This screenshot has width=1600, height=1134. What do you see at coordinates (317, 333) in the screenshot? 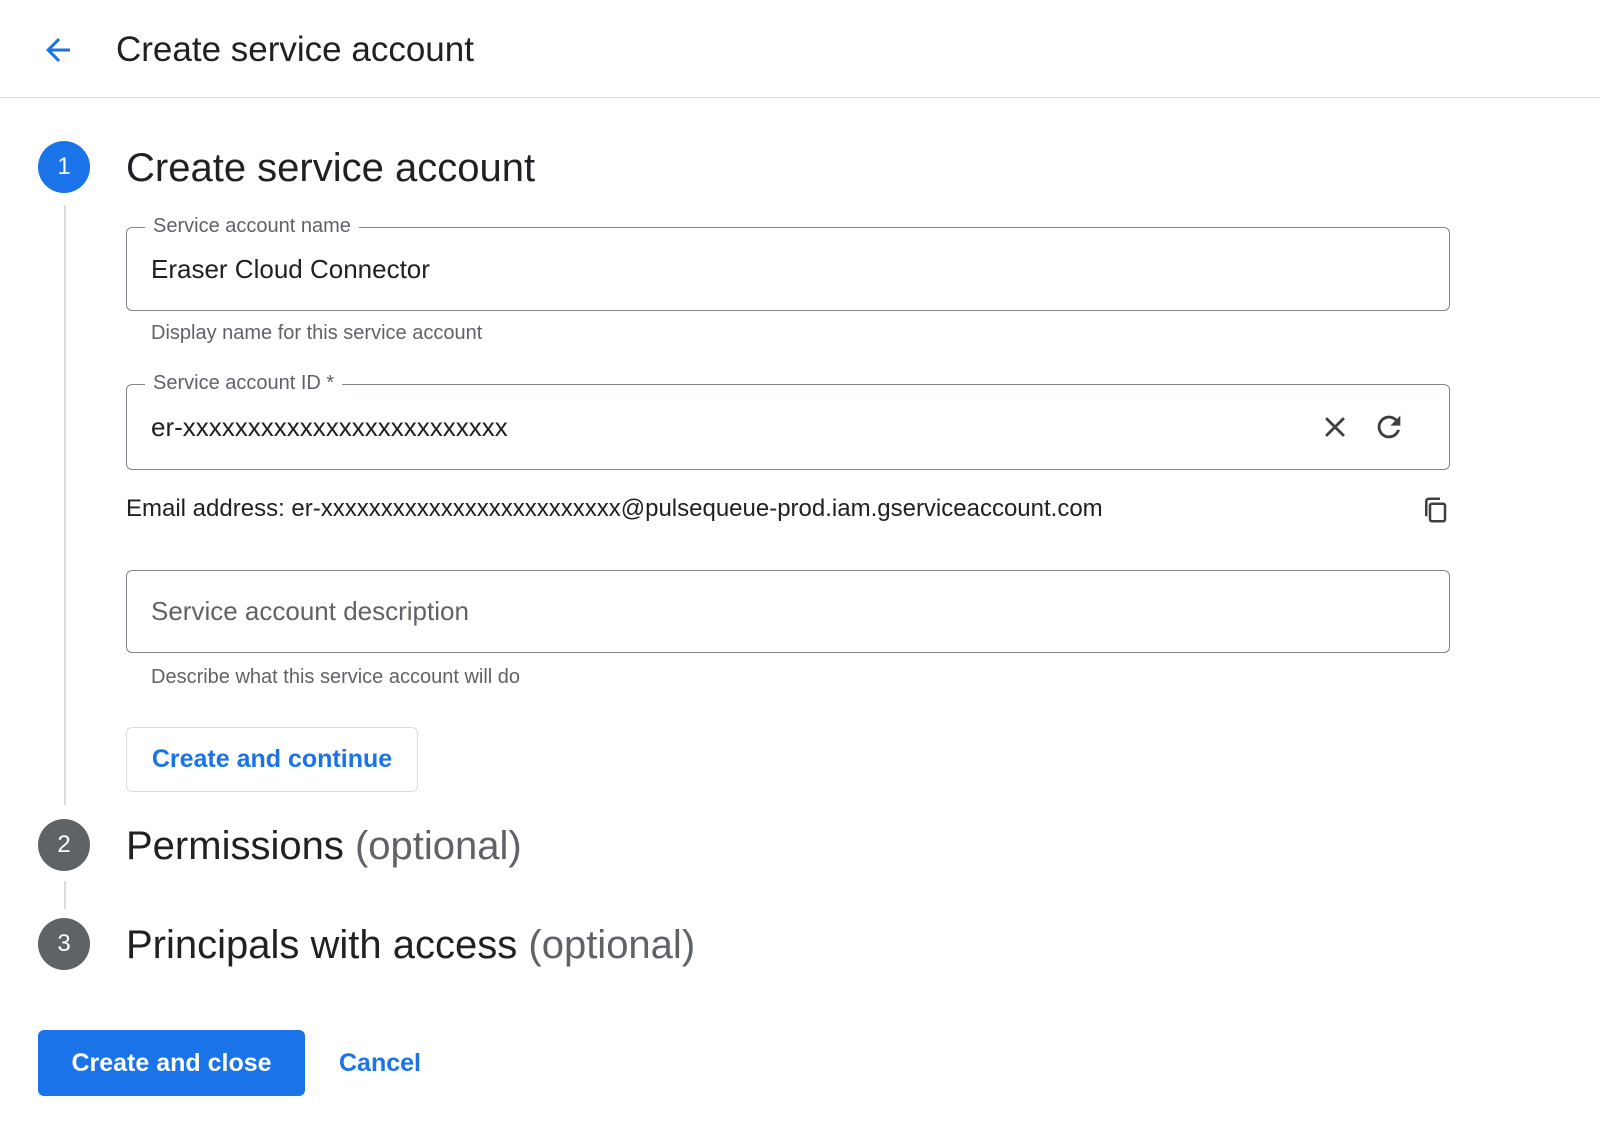
I see `service-account-name-helper: Display name for this service account` at bounding box center [317, 333].